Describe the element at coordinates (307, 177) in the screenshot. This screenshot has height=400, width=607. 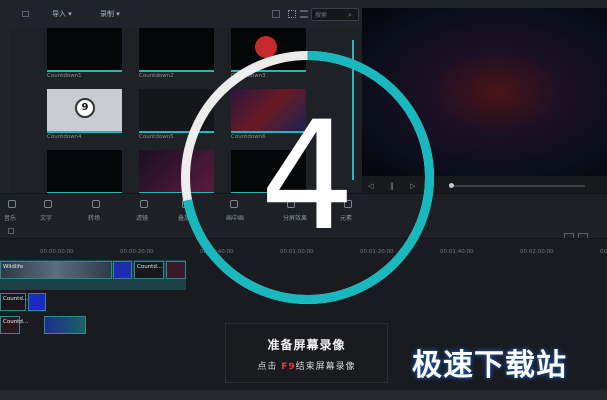
I see `countdown-number: 4` at that location.